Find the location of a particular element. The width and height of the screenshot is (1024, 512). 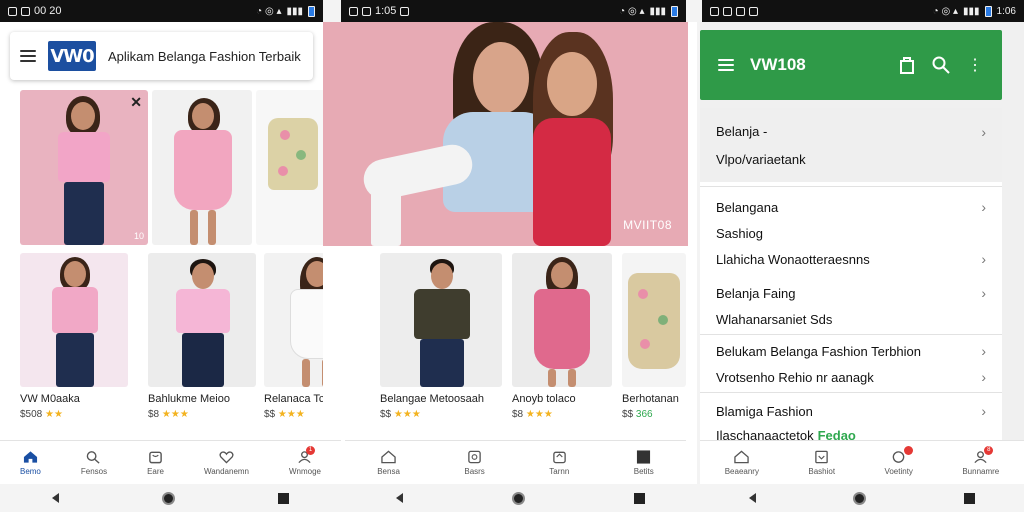

menu-item: Belanja Faing › is located at coordinates (851, 293).